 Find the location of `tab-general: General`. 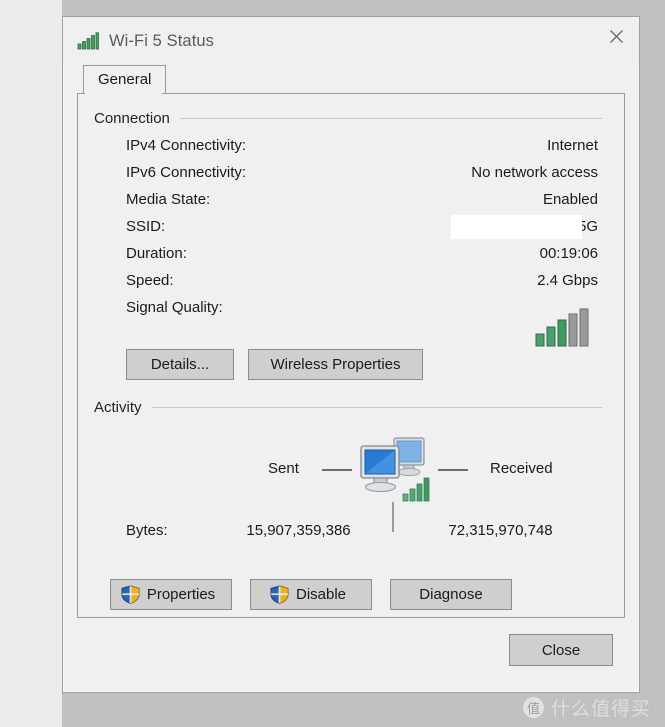

tab-general: General is located at coordinates (125, 79).